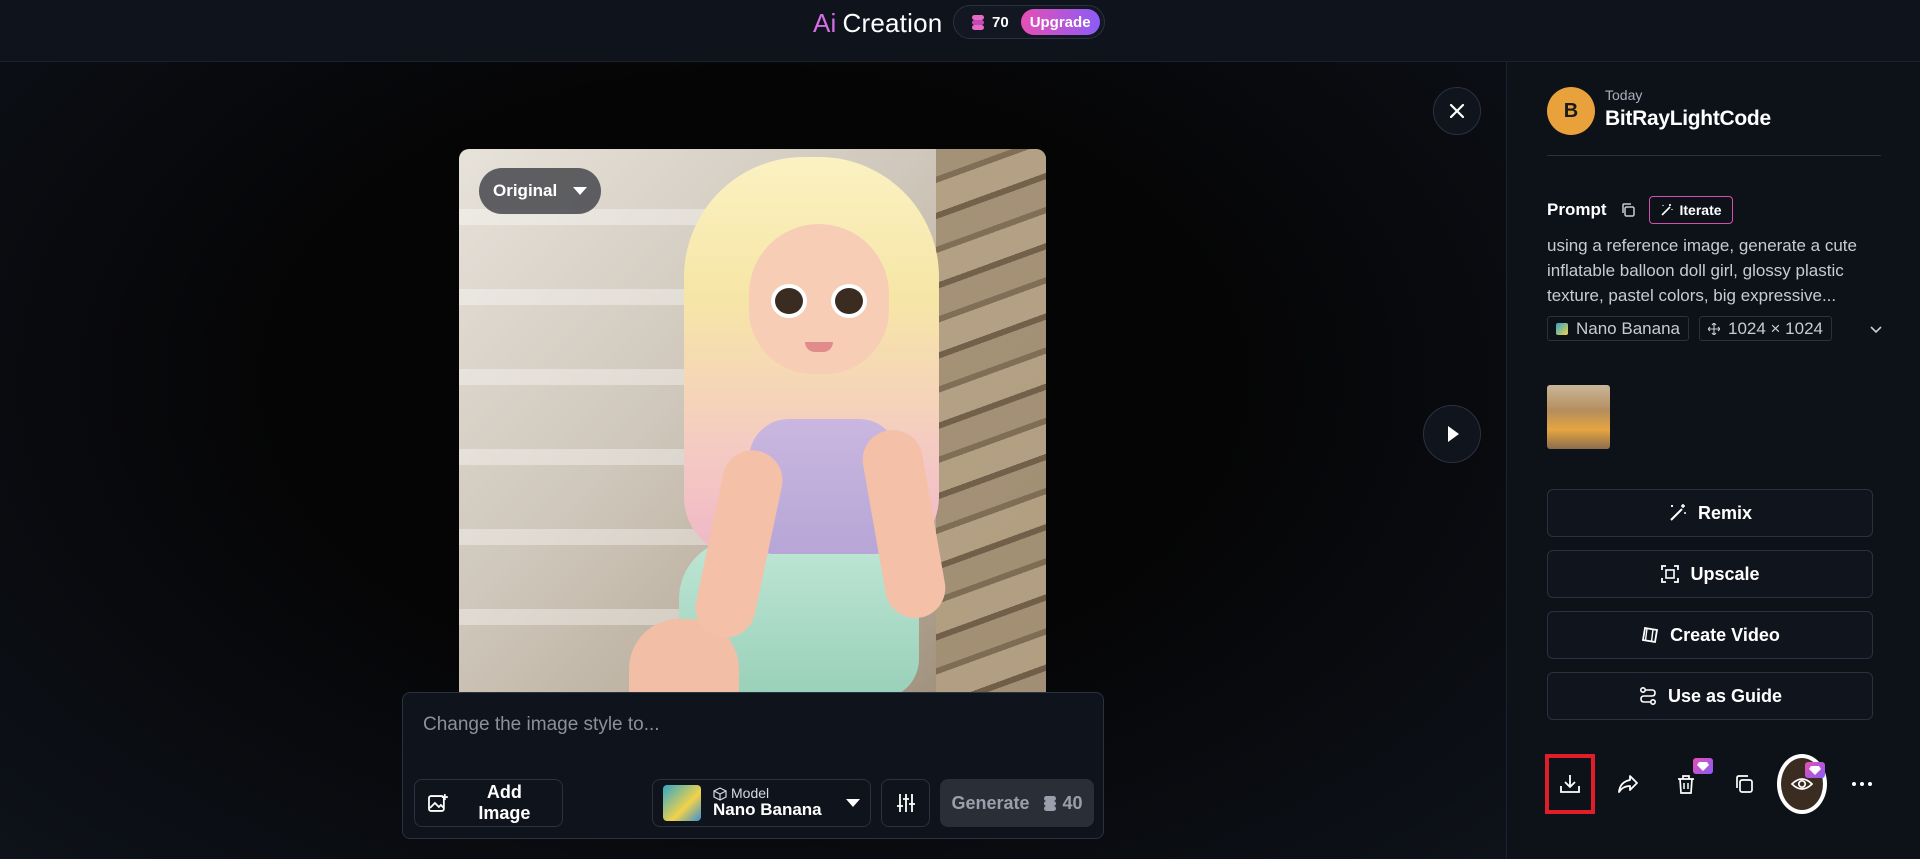 Image resolution: width=1920 pixels, height=859 pixels. What do you see at coordinates (438, 803) in the screenshot?
I see `image-plus-icon` at bounding box center [438, 803].